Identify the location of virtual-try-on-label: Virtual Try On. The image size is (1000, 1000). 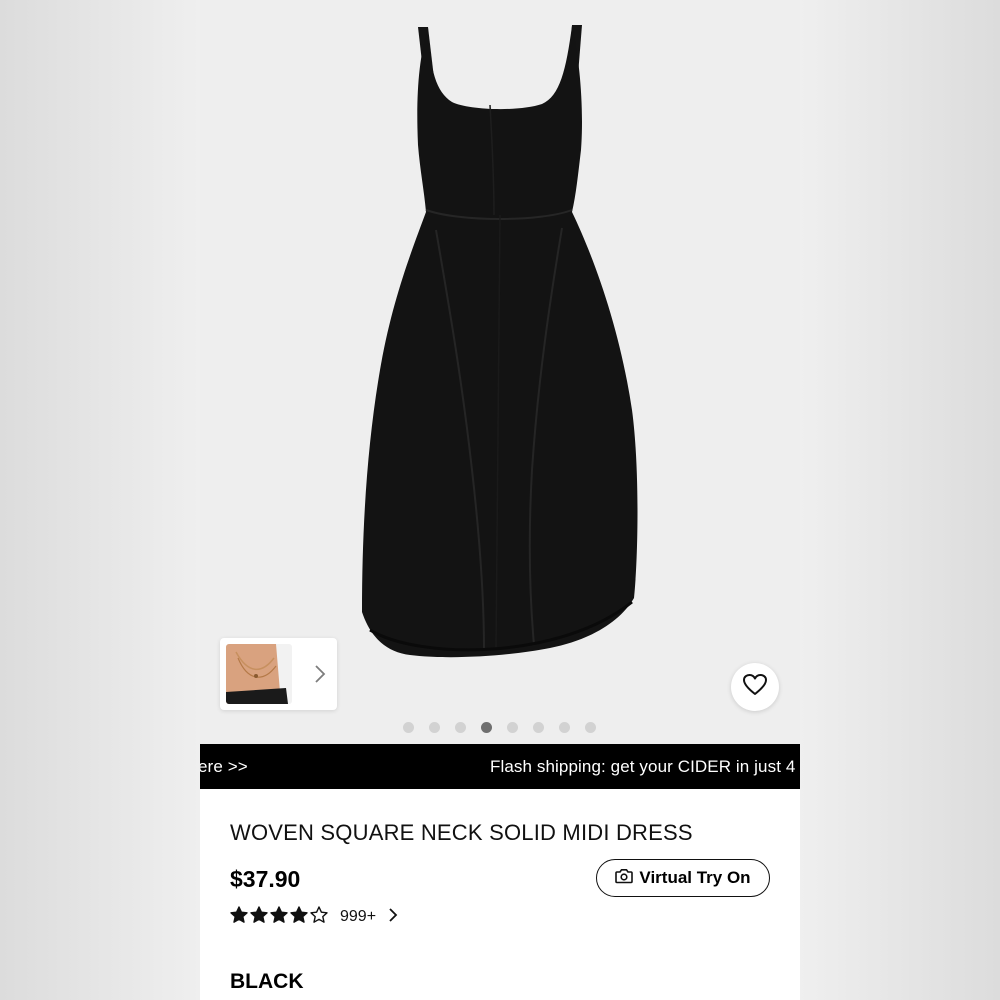
(695, 877).